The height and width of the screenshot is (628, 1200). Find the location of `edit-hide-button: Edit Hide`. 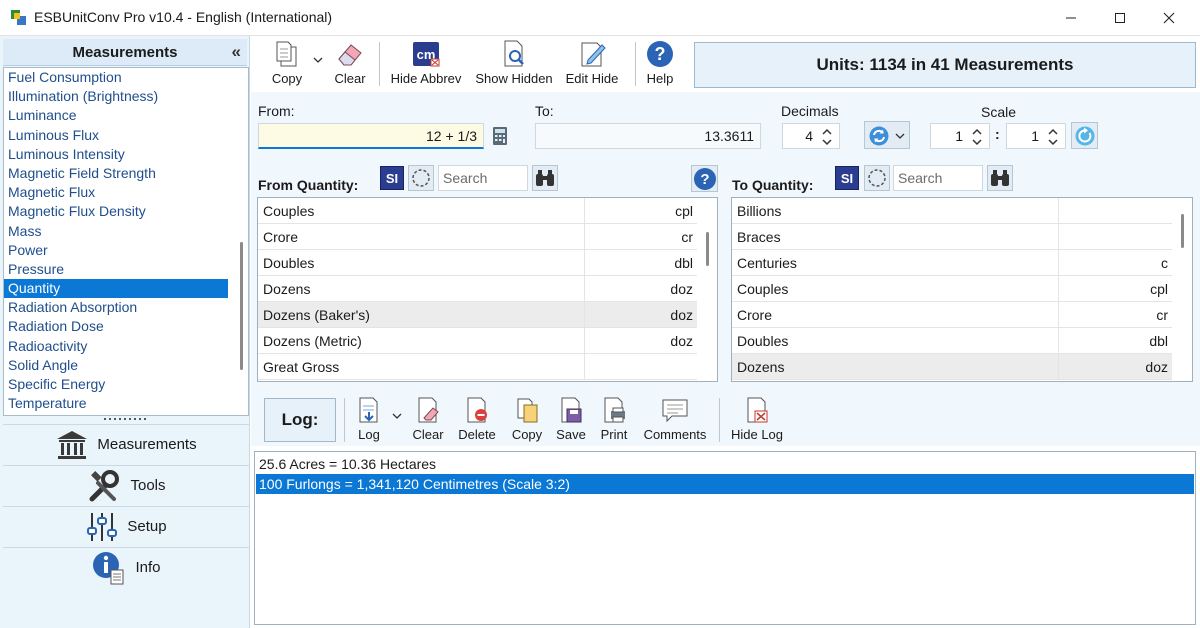

edit-hide-button: Edit Hide is located at coordinates (592, 64).